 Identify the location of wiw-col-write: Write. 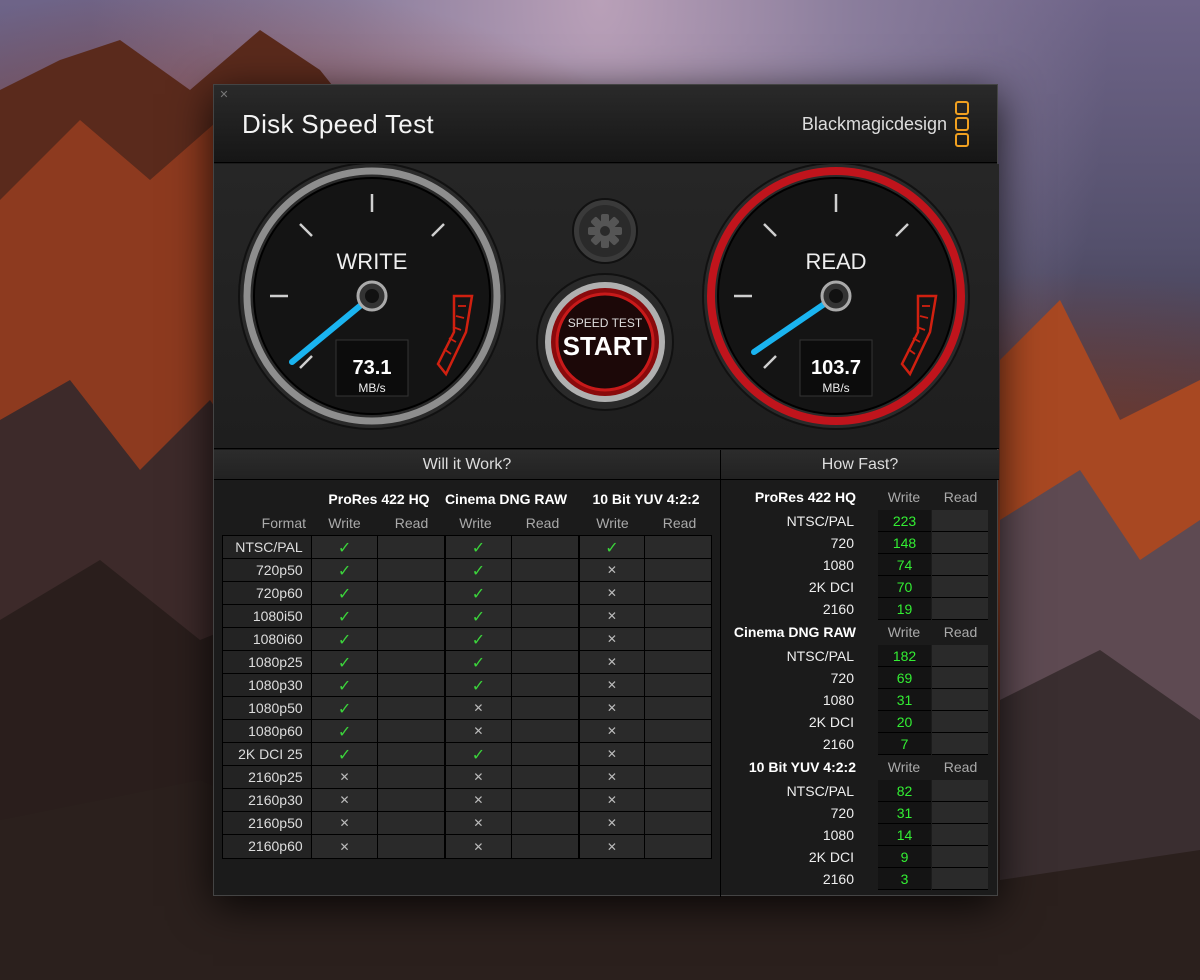
(344, 523).